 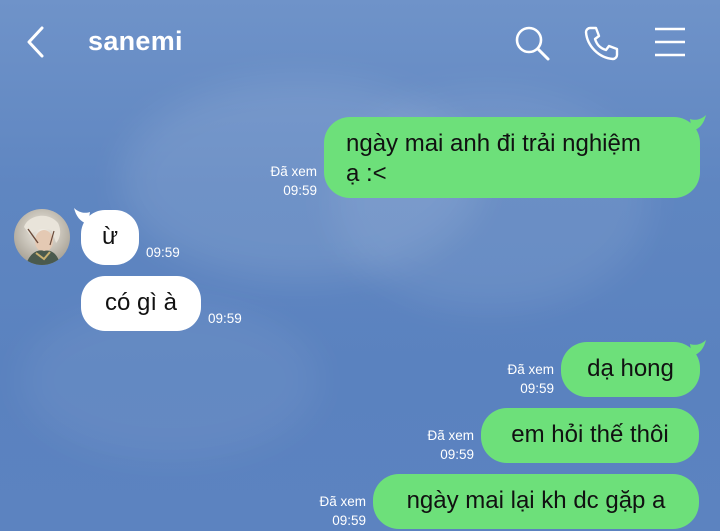 I want to click on message-text: em hỏi thế thôi, so click(x=590, y=434).